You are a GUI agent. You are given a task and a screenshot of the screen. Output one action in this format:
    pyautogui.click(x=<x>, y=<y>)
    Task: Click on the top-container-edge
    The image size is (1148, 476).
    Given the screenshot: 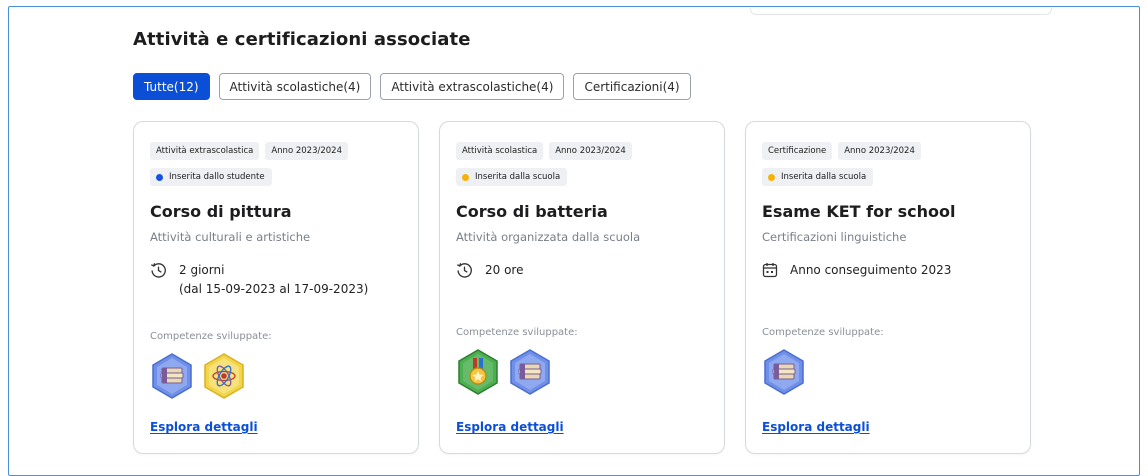 What is the action you would take?
    pyautogui.click(x=901, y=11)
    